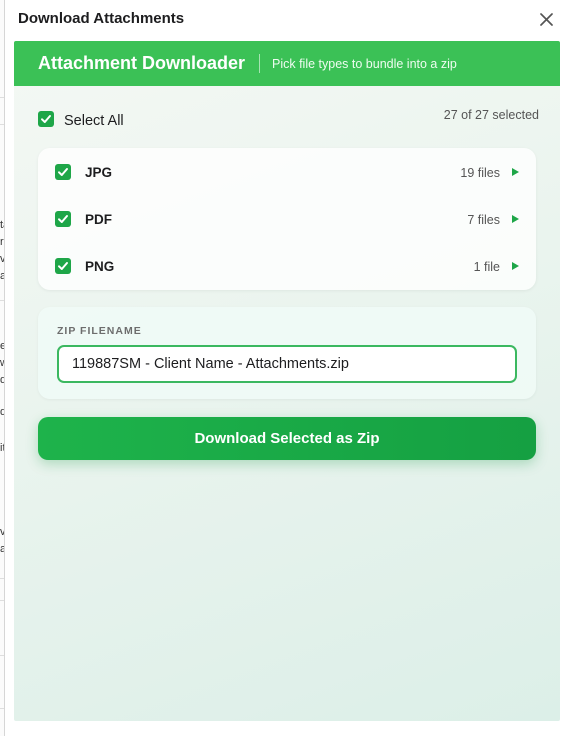 The width and height of the screenshot is (568, 736). What do you see at coordinates (100, 266) in the screenshot?
I see `file-type-name: PNG` at bounding box center [100, 266].